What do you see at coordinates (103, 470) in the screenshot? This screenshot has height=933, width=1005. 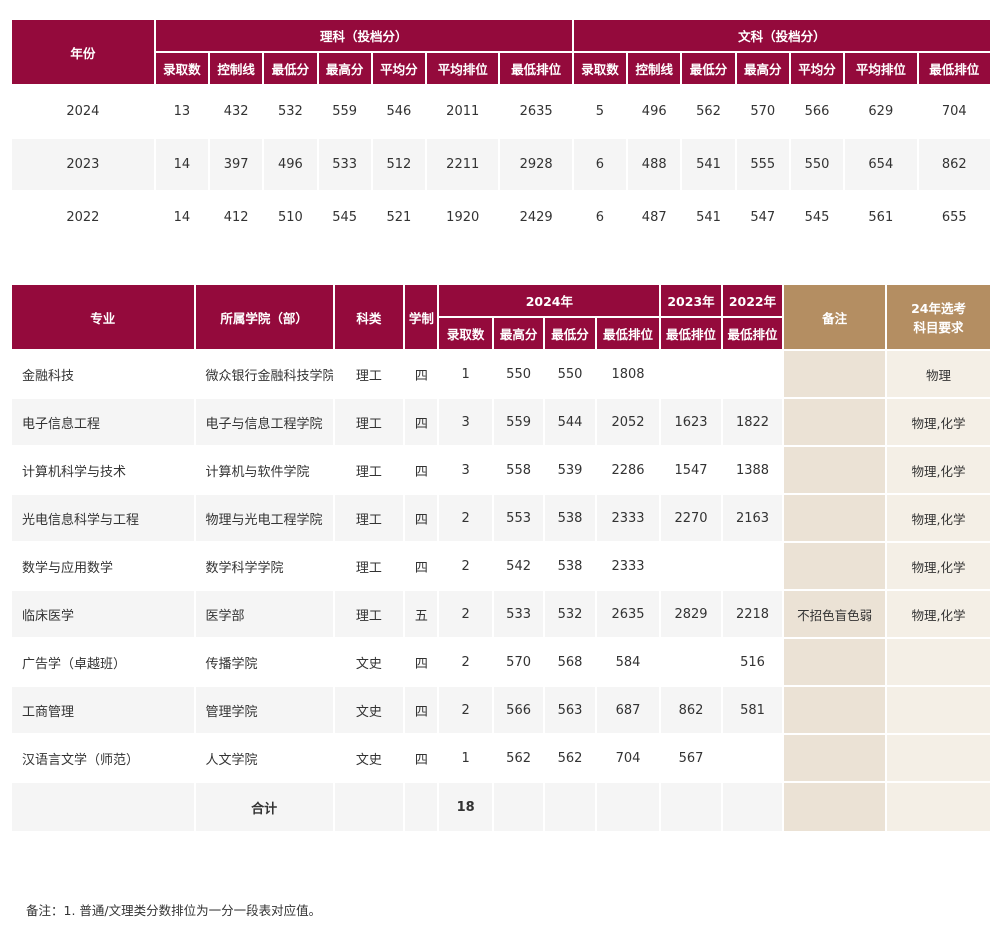 I see `major-cell: 计算机科学与技术` at bounding box center [103, 470].